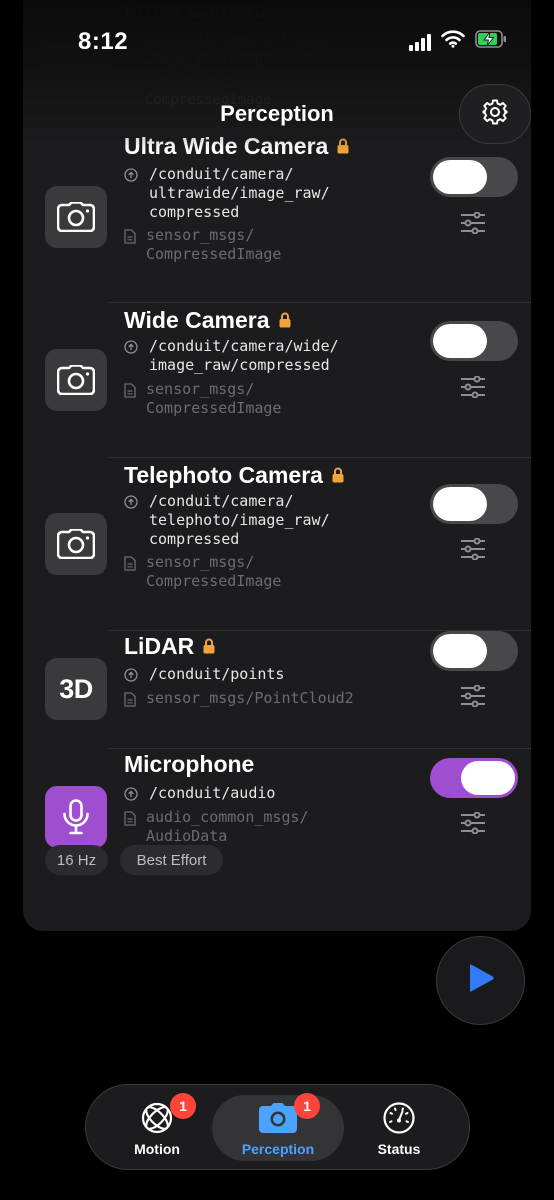  I want to click on tab-label: Motion, so click(157, 1149).